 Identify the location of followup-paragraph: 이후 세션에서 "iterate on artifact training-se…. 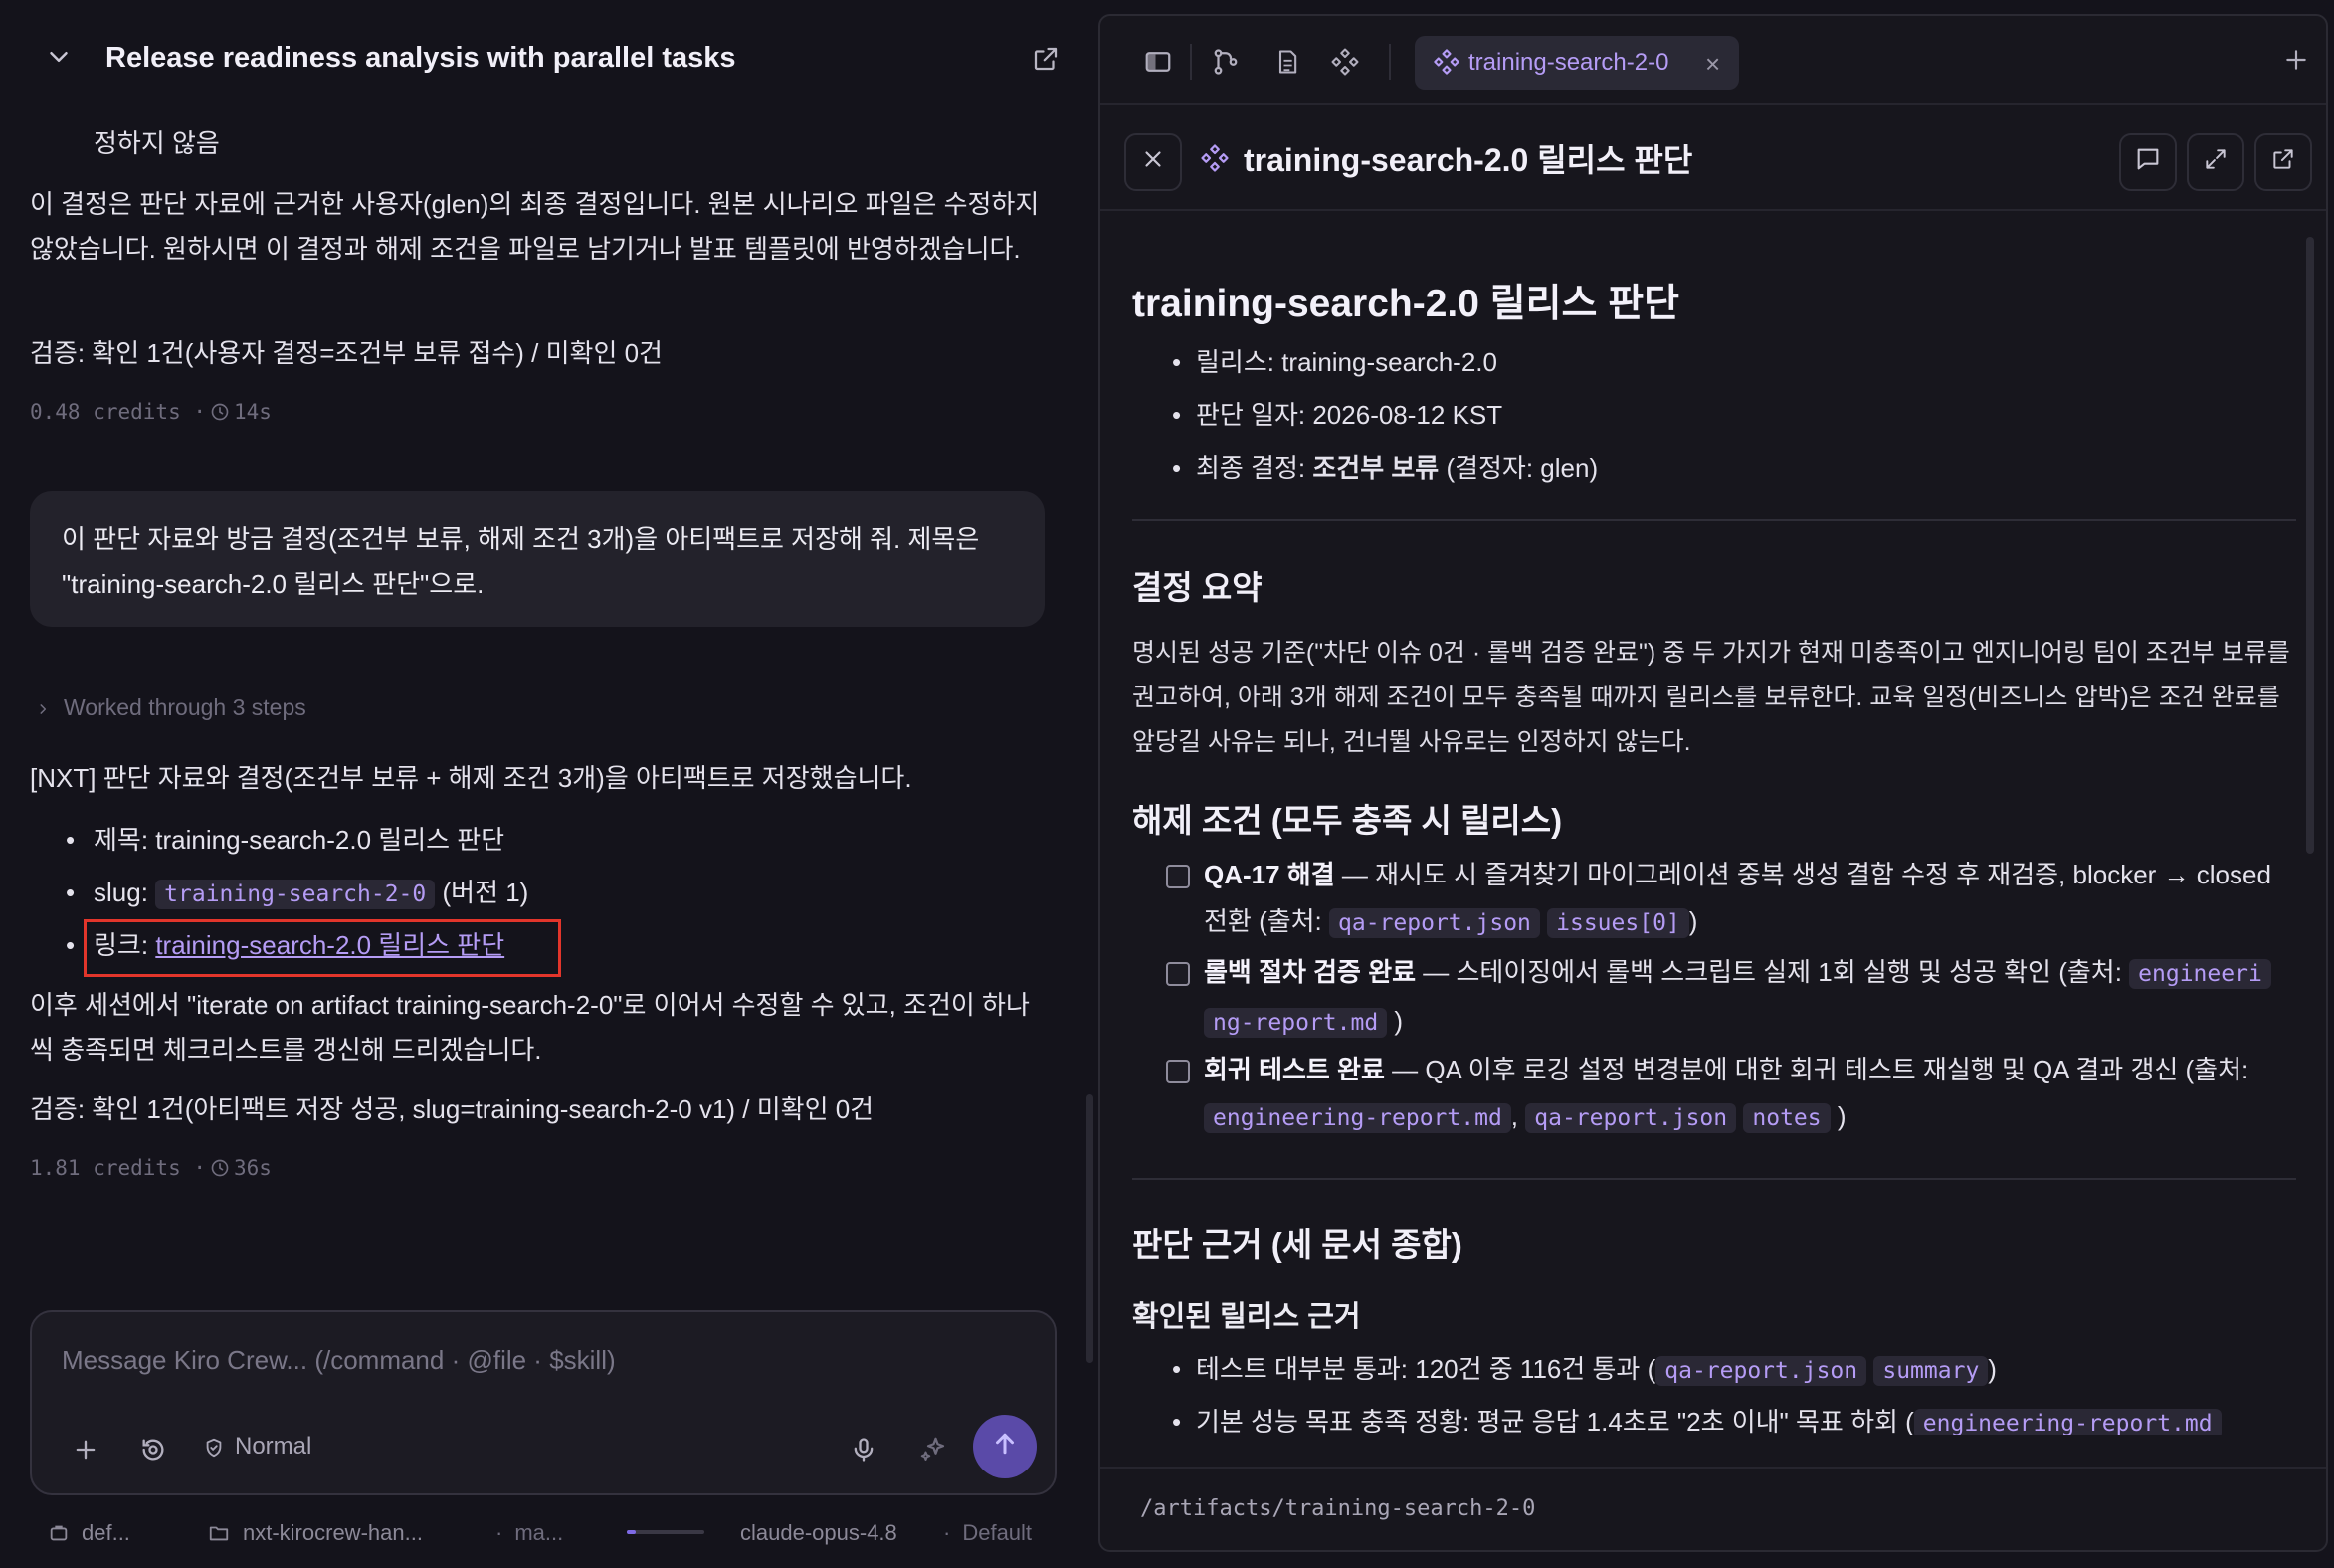
(530, 1027).